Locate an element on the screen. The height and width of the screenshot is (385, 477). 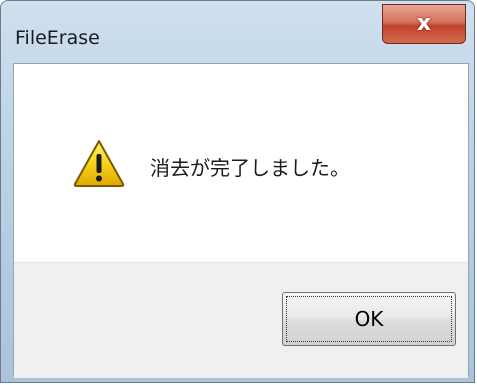
close-icon: x is located at coordinates (424, 23).